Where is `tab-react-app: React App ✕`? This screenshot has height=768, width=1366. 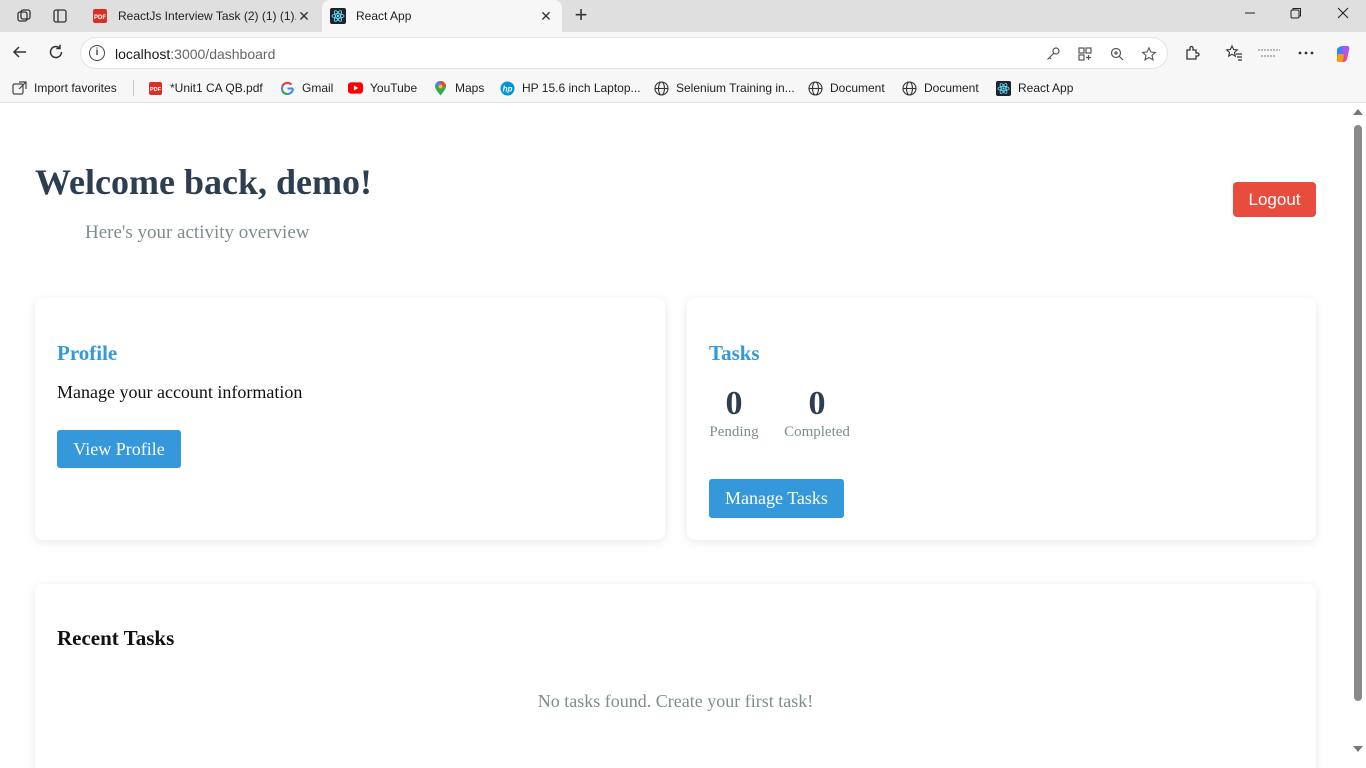 tab-react-app: React App ✕ is located at coordinates (442, 16).